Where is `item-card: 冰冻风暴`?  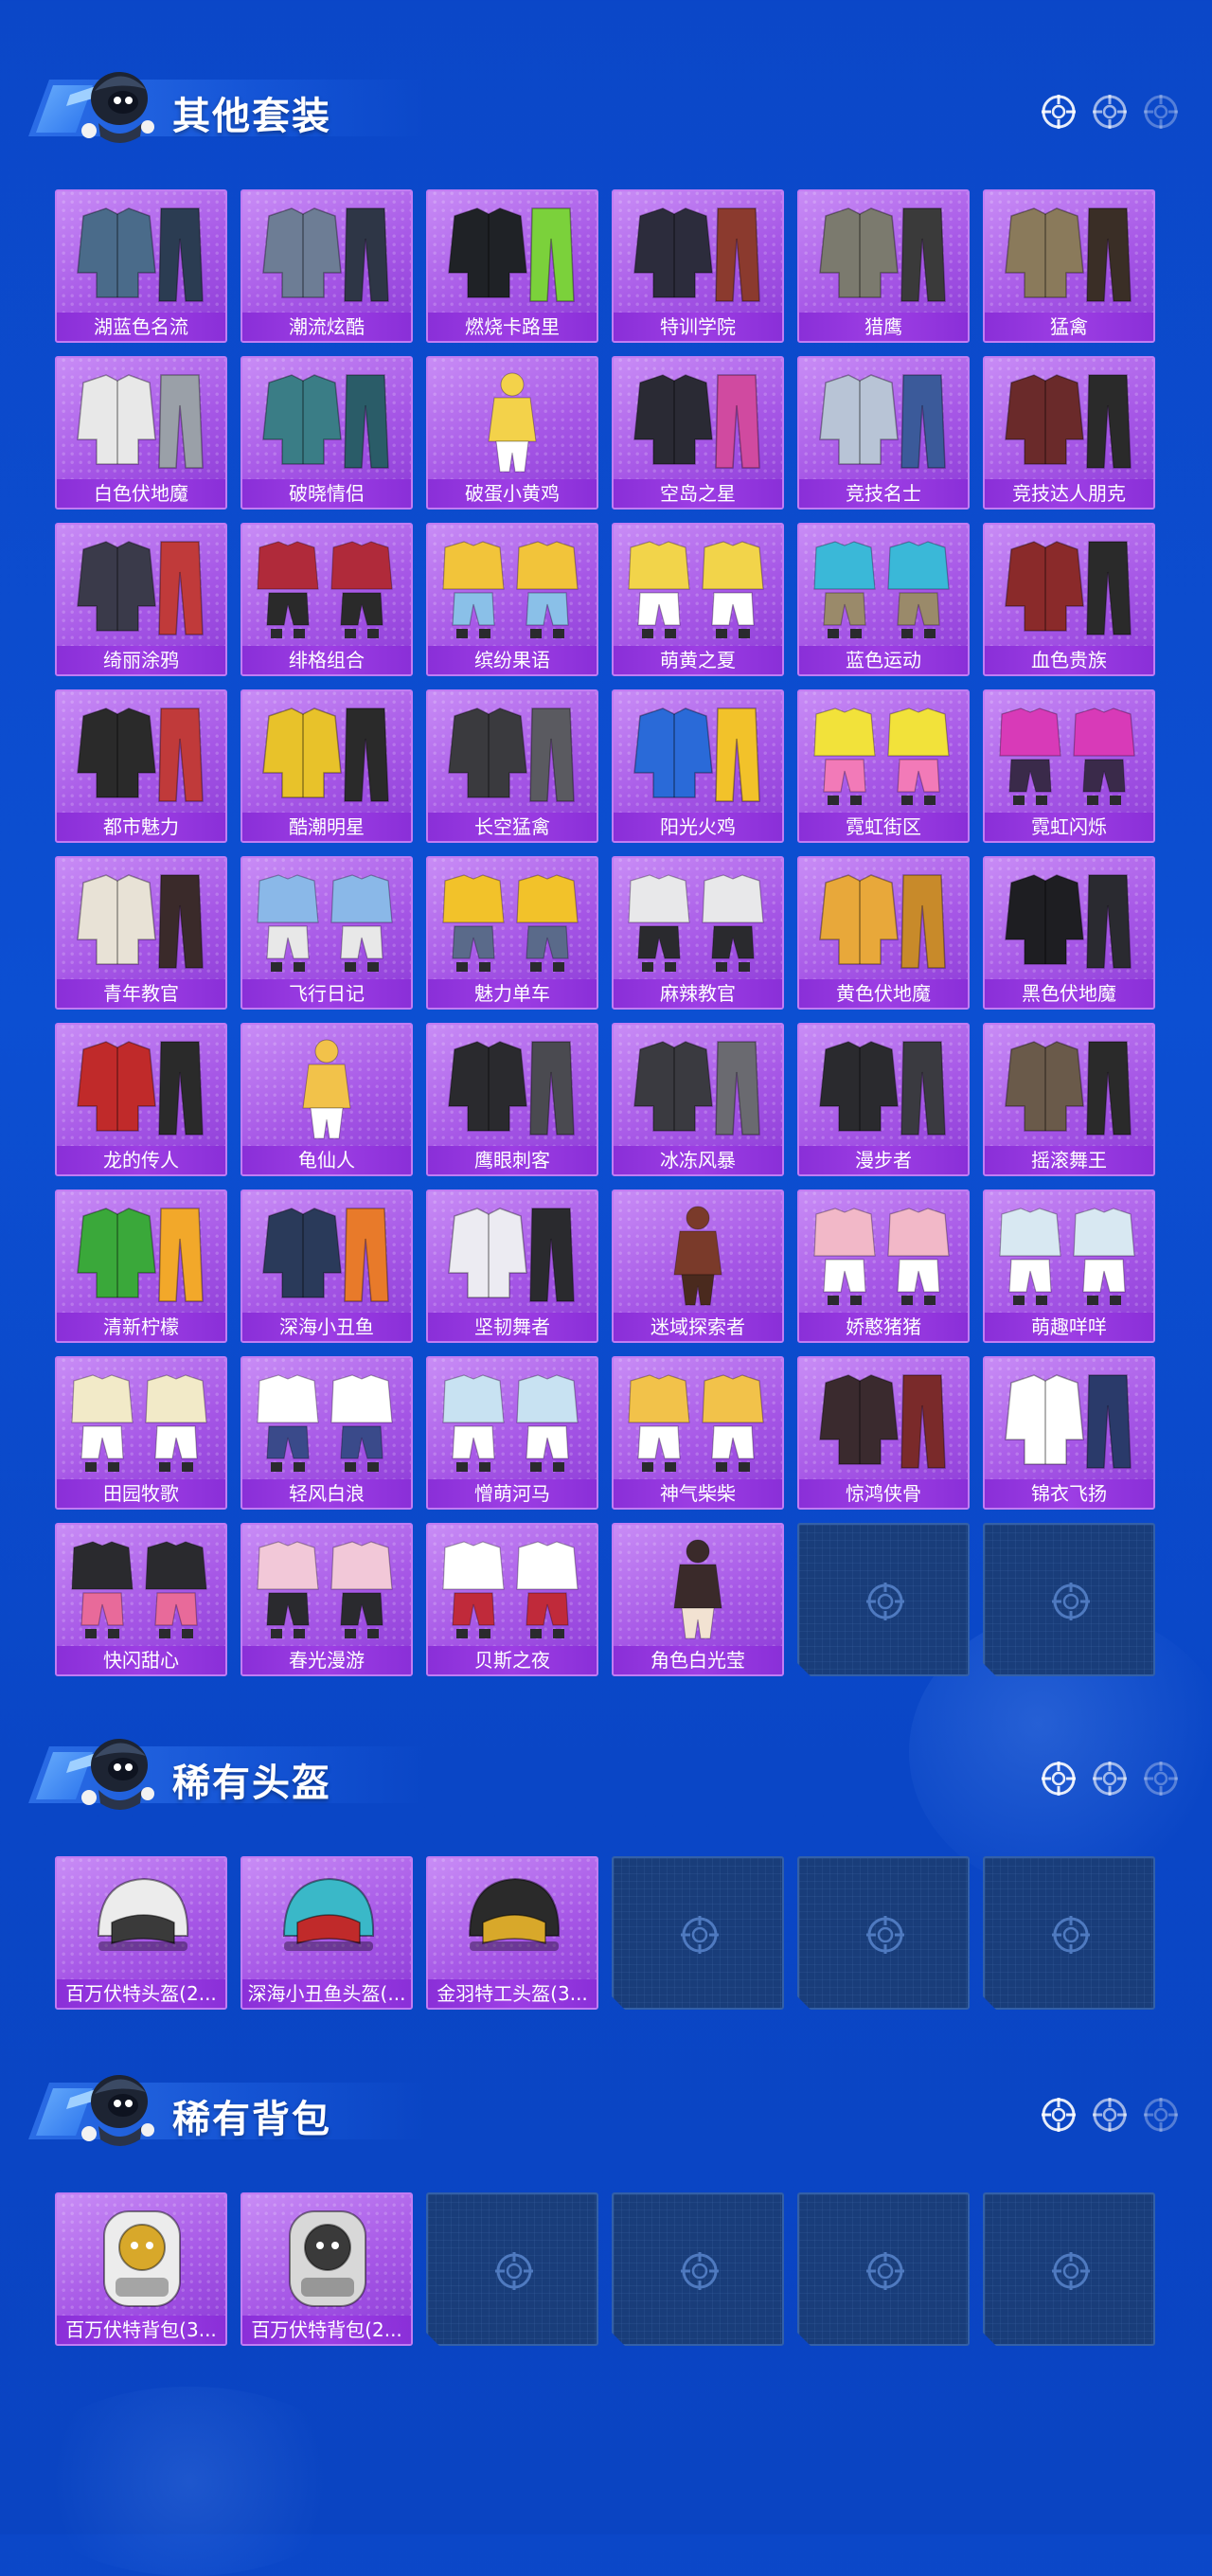
item-card: 冰冻风暴 is located at coordinates (698, 1099).